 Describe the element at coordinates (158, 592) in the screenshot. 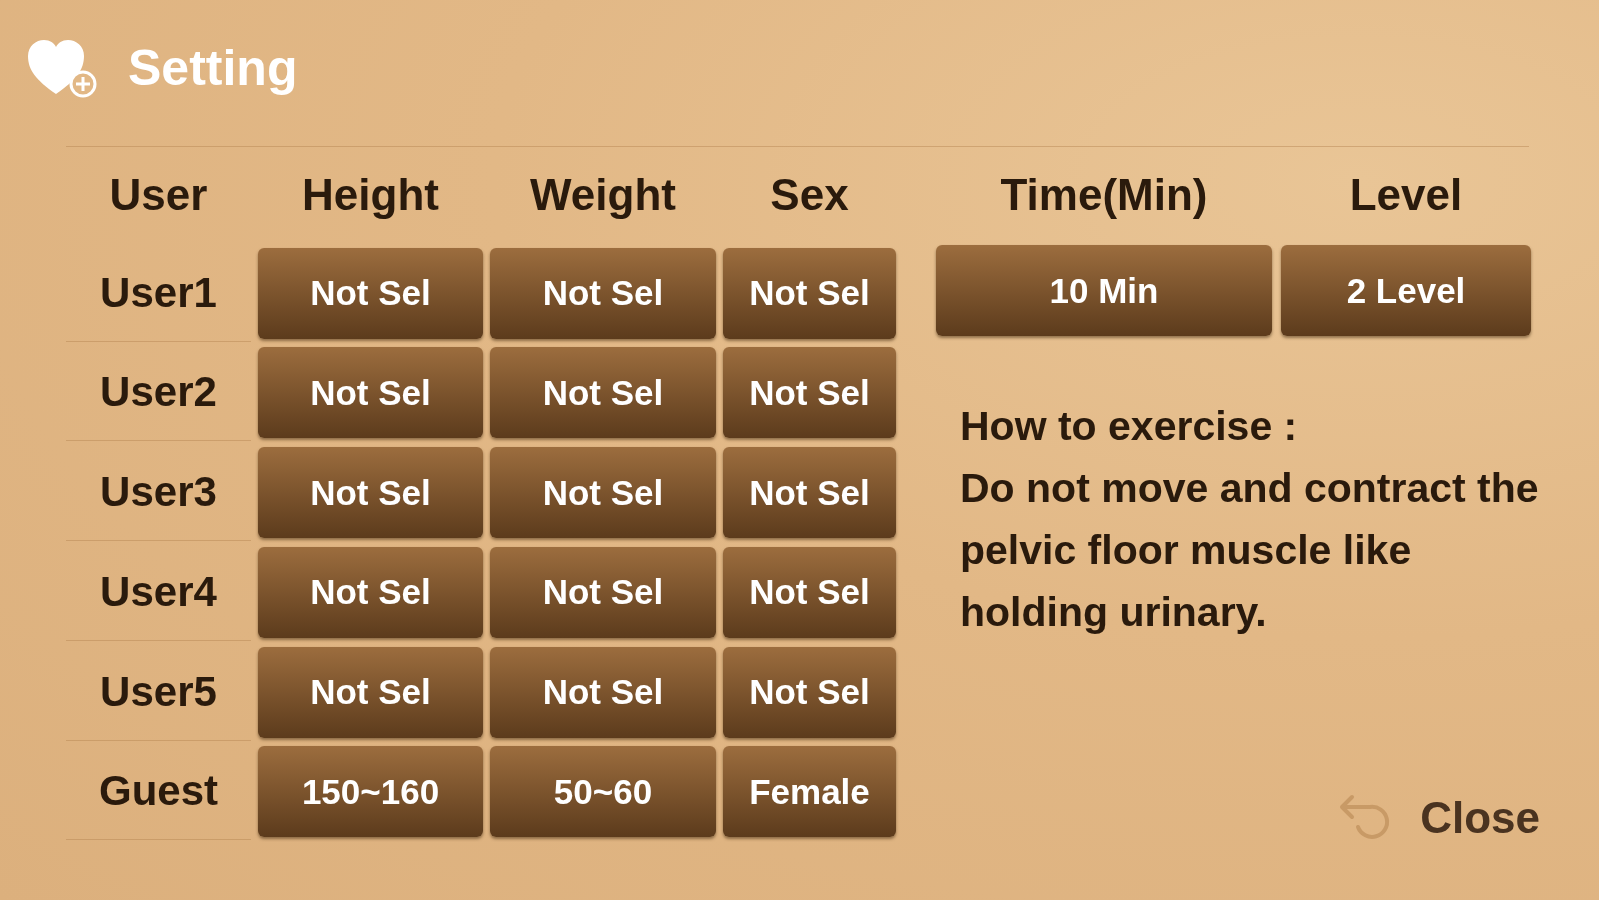

I see `user-label: User4` at that location.